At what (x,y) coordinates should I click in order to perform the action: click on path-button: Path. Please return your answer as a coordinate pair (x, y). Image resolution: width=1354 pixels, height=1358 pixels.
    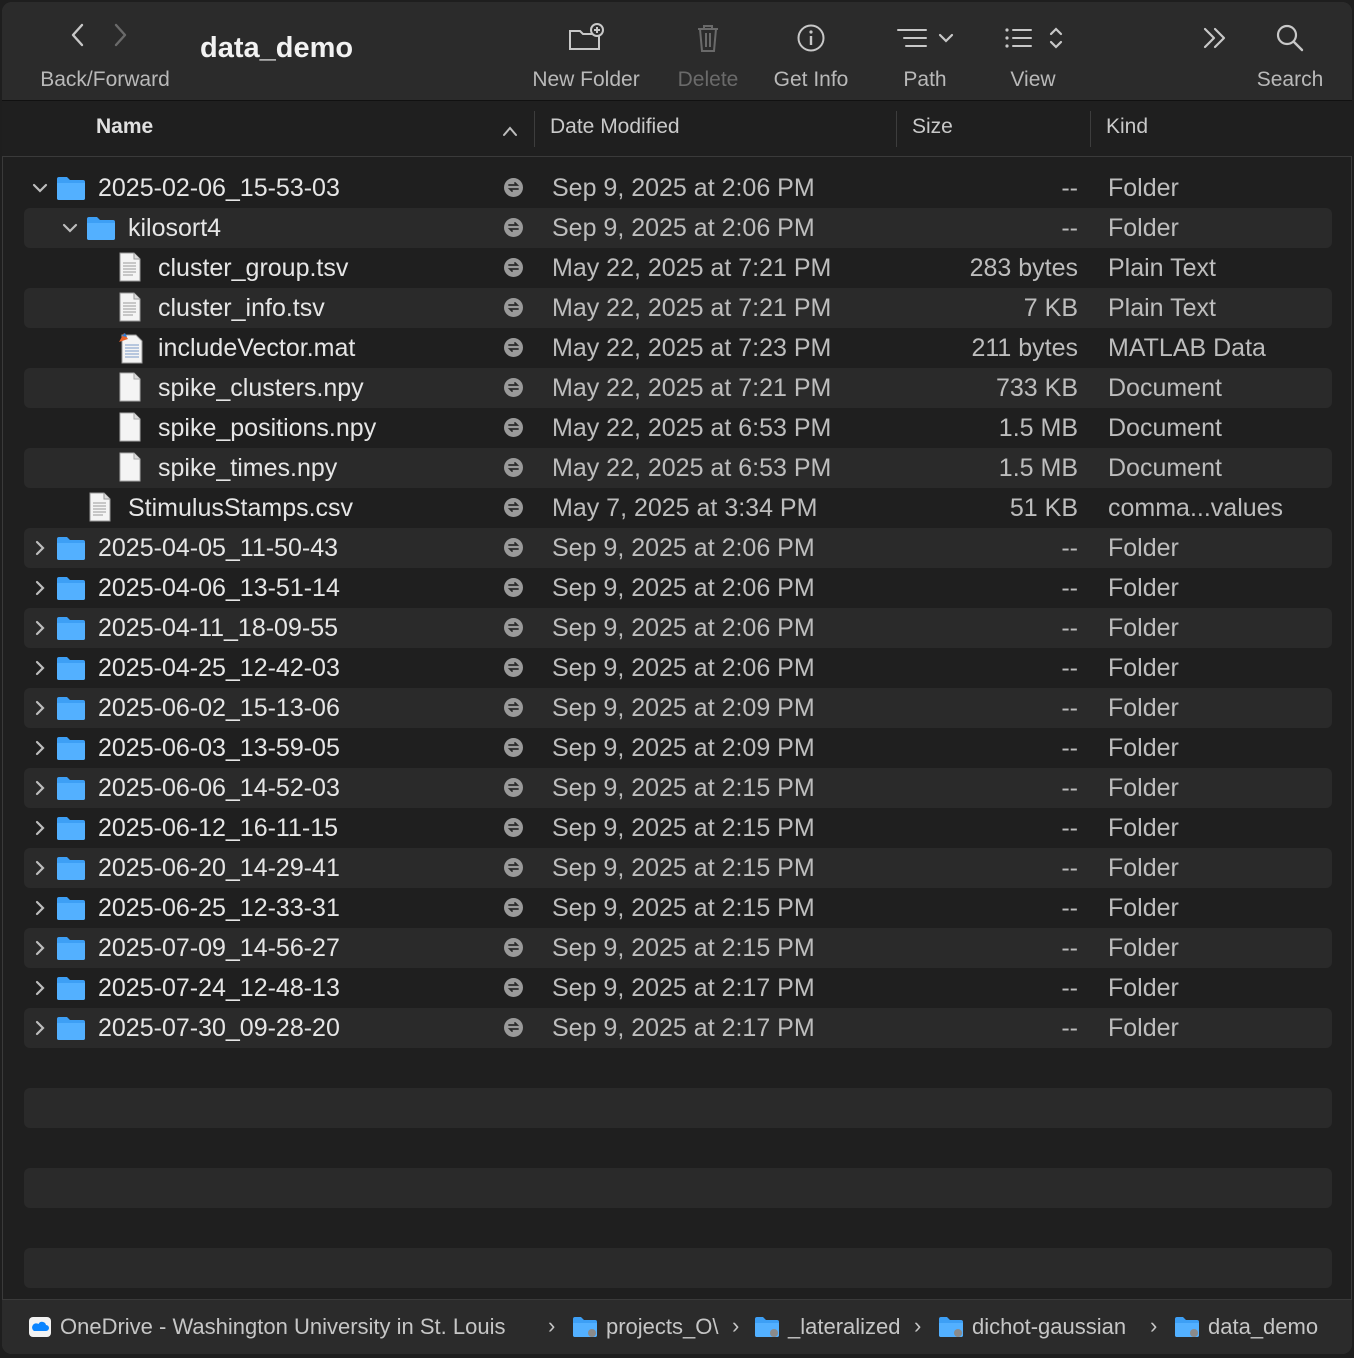
    Looking at the image, I should click on (925, 51).